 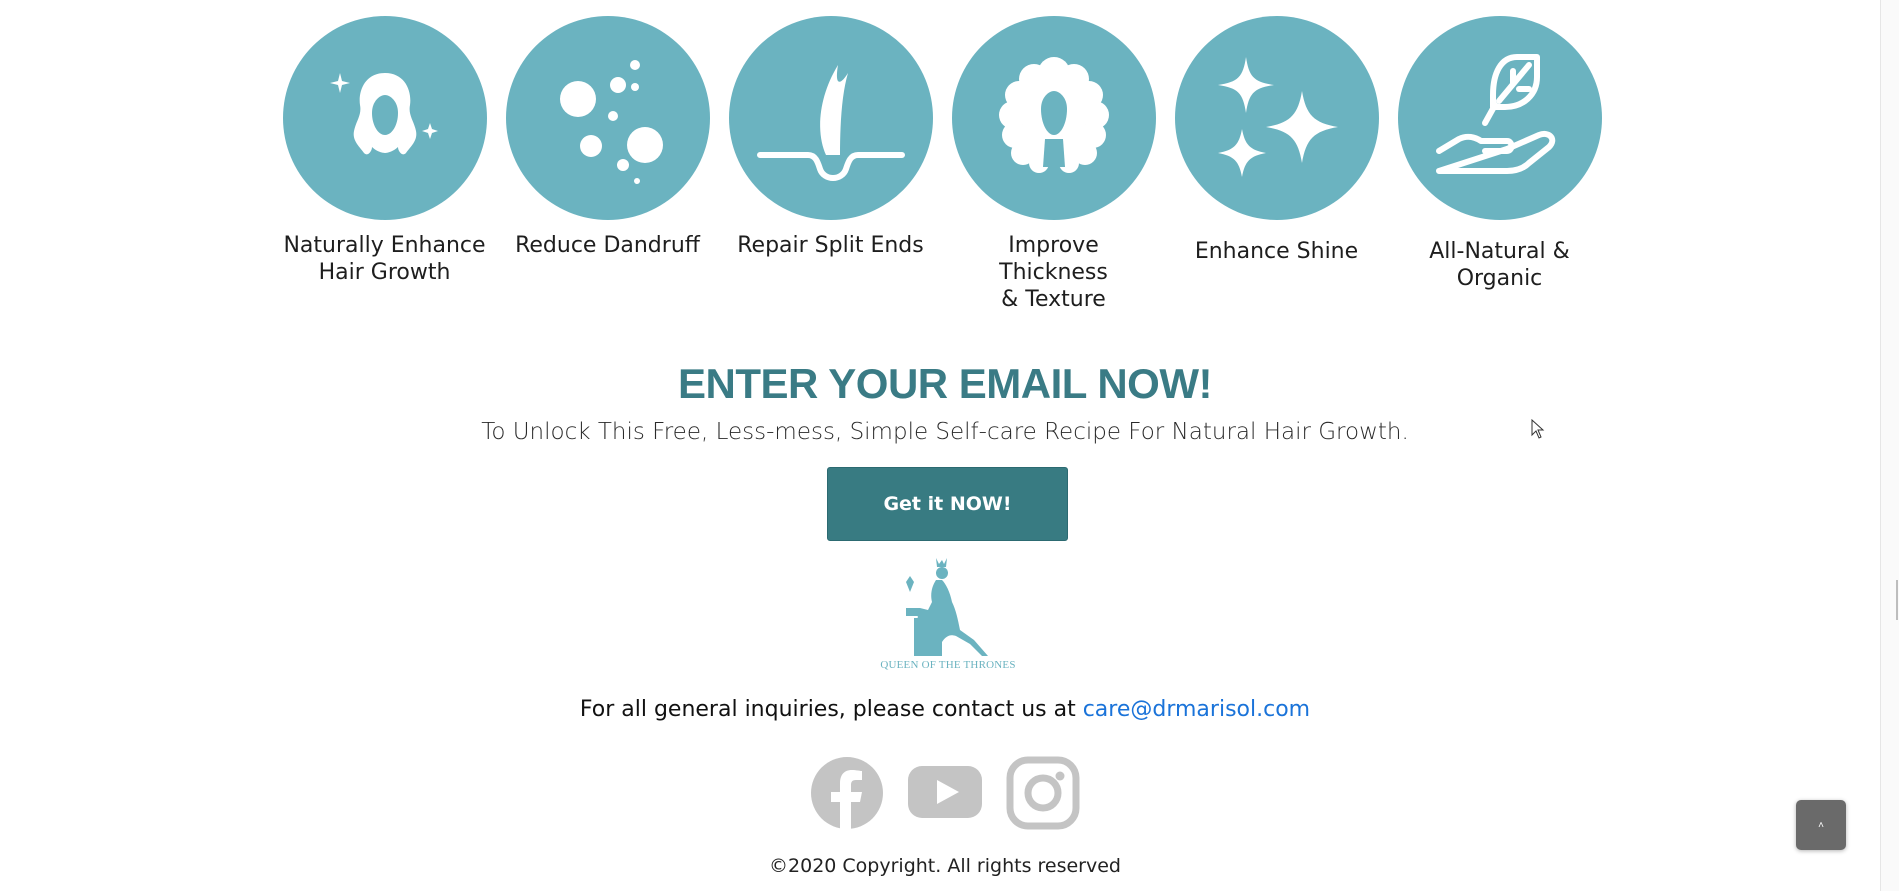 What do you see at coordinates (1053, 118) in the screenshot?
I see `curly-hair-icon` at bounding box center [1053, 118].